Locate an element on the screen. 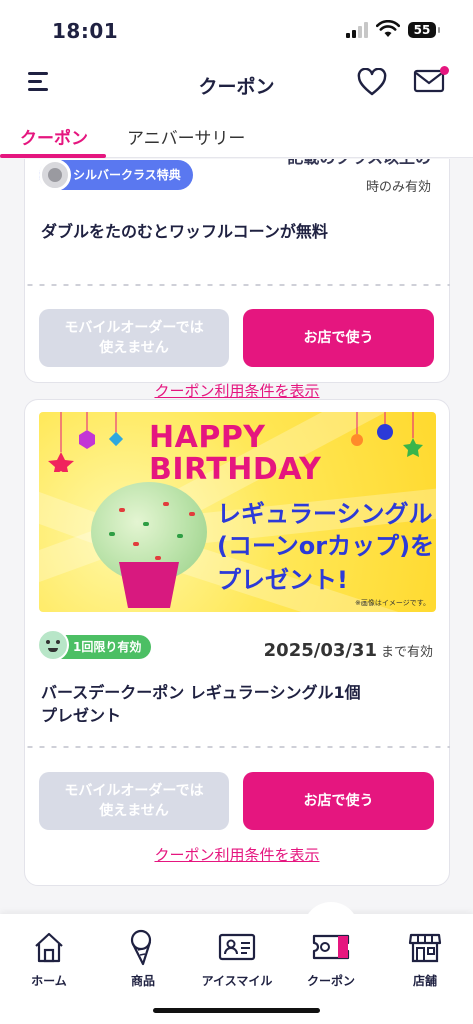  page-title: クーポン is located at coordinates (236, 87).